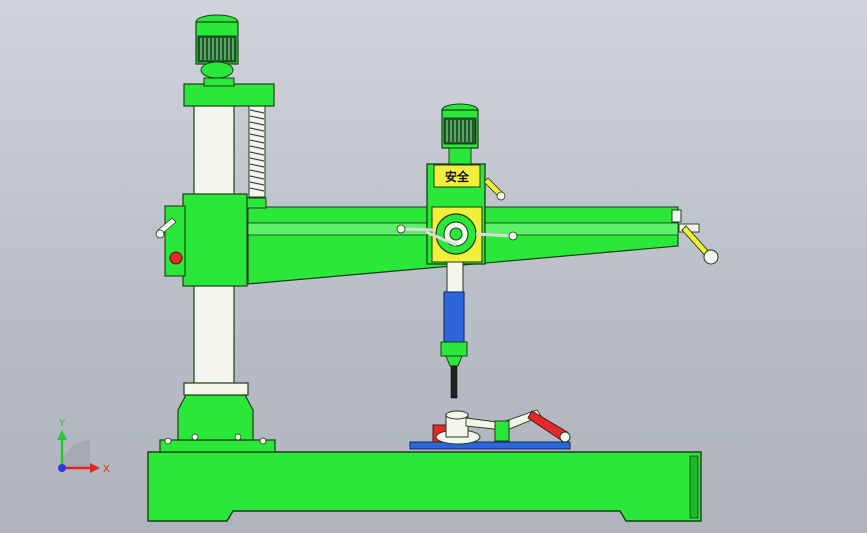 Image resolution: width=867 pixels, height=533 pixels. What do you see at coordinates (424, 486) in the screenshot?
I see `base-plate` at bounding box center [424, 486].